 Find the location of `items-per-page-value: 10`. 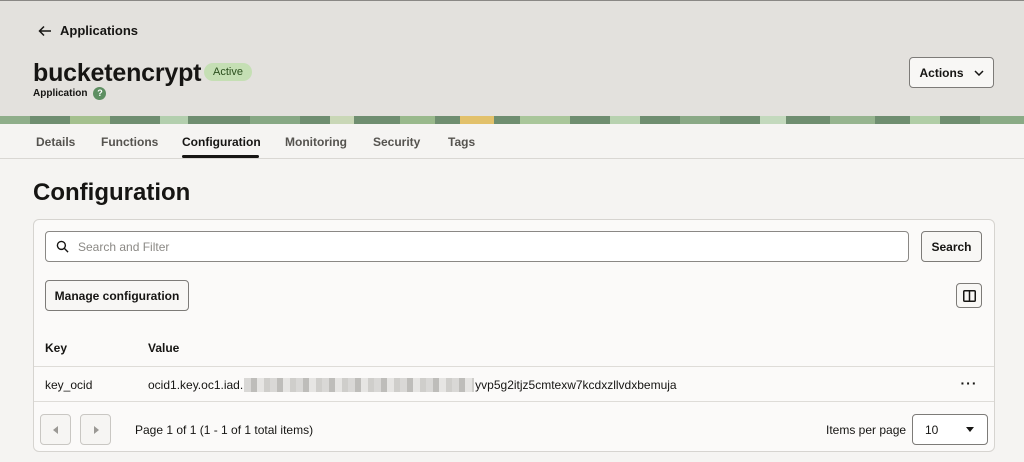

items-per-page-value: 10 is located at coordinates (932, 429).